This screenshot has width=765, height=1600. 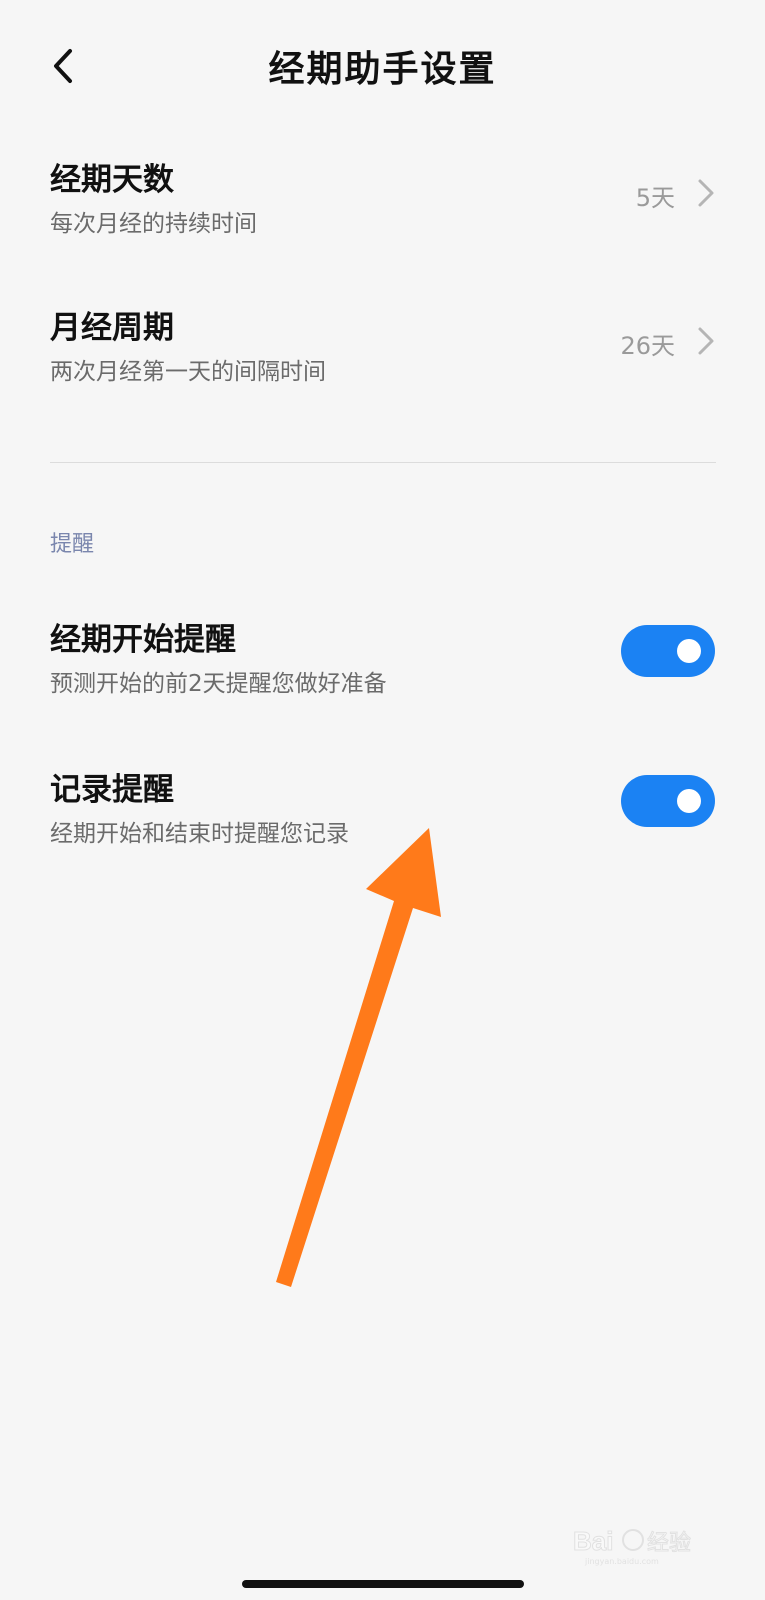 What do you see at coordinates (383, 462) in the screenshot?
I see `divider` at bounding box center [383, 462].